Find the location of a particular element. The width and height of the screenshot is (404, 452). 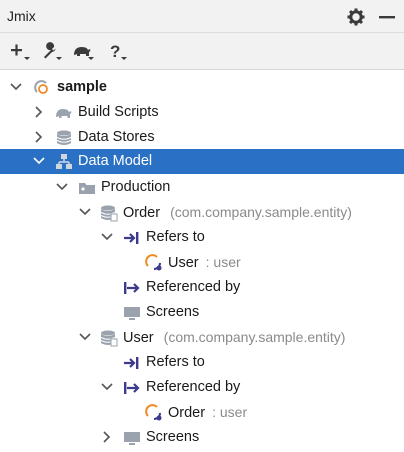

tree-row-order-screens: Screens is located at coordinates (202, 312).